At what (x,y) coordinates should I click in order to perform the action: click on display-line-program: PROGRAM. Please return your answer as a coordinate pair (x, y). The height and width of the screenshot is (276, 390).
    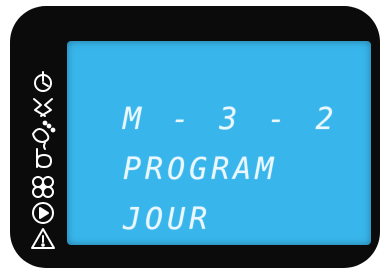
    Looking at the image, I should click on (200, 169).